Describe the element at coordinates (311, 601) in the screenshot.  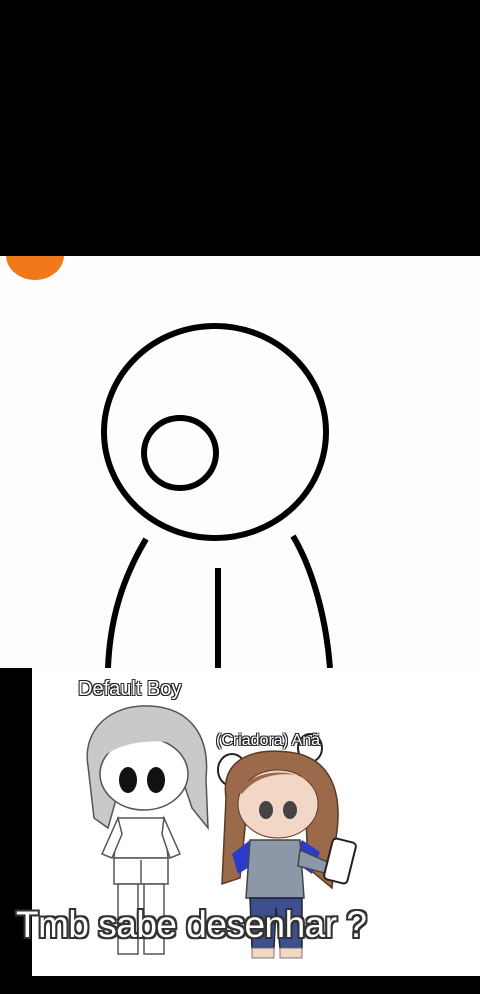
I see `body-right-line` at that location.